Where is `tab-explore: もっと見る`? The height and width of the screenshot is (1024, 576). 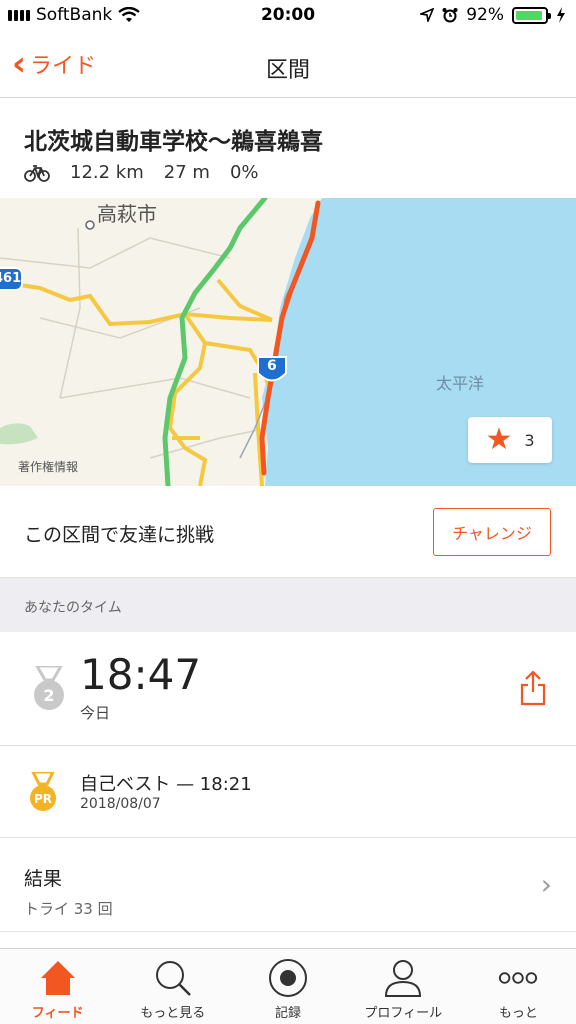 tab-explore: もっと見る is located at coordinates (172, 986).